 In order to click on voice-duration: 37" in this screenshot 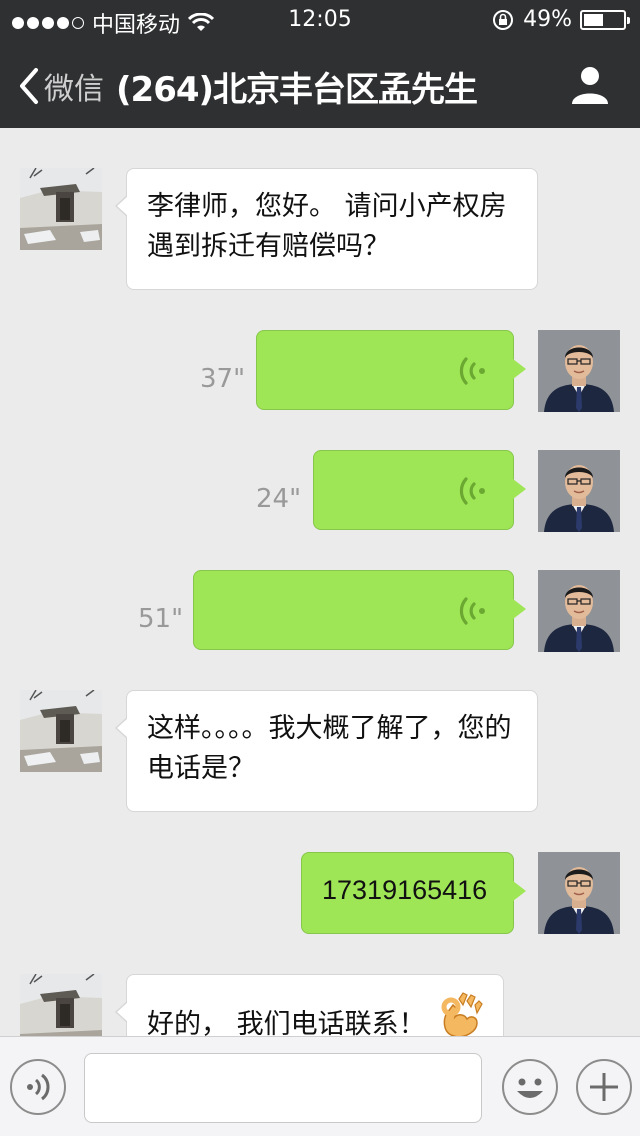, I will do `click(223, 379)`.